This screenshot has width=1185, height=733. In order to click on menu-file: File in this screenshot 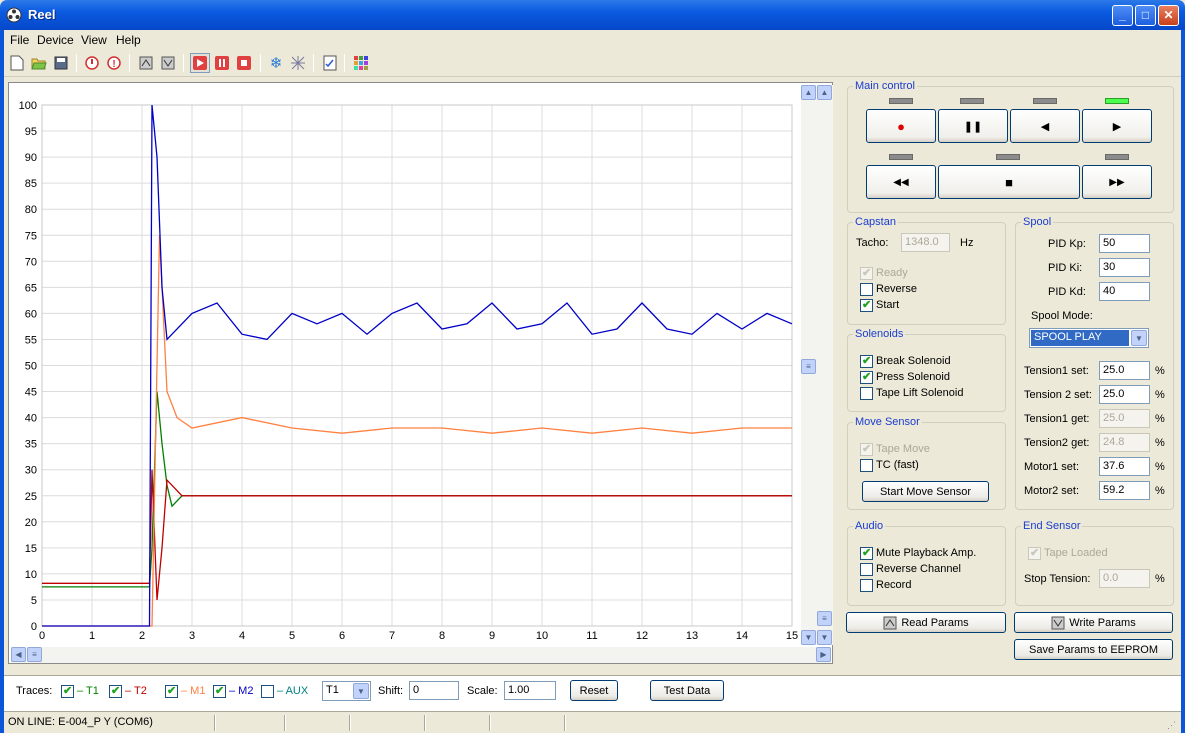, I will do `click(19, 40)`.